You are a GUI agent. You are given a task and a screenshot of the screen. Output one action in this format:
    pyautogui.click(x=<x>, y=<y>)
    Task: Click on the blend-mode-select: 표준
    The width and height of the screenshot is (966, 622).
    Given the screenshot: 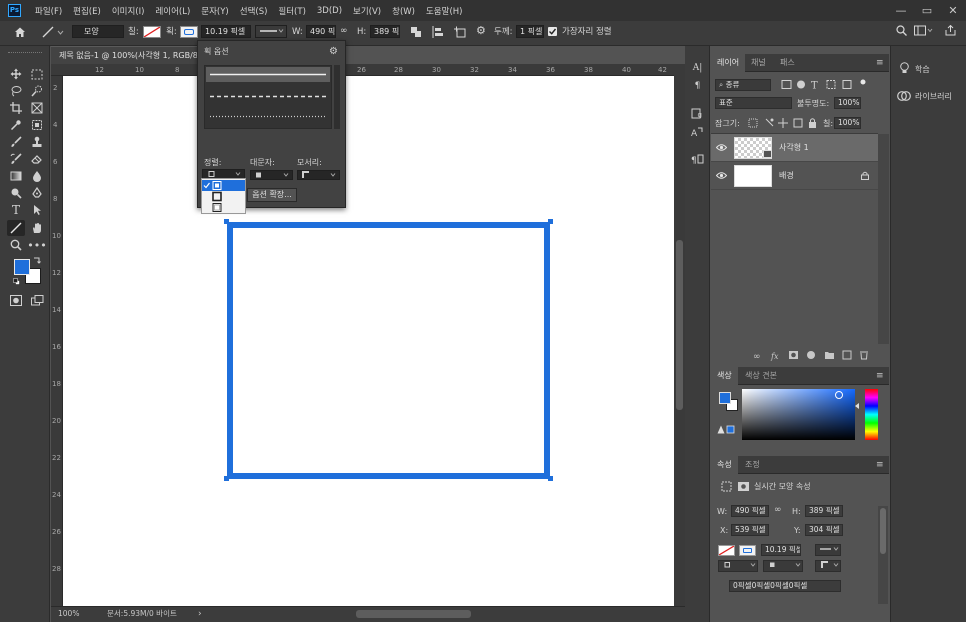 What is the action you would take?
    pyautogui.click(x=753, y=103)
    